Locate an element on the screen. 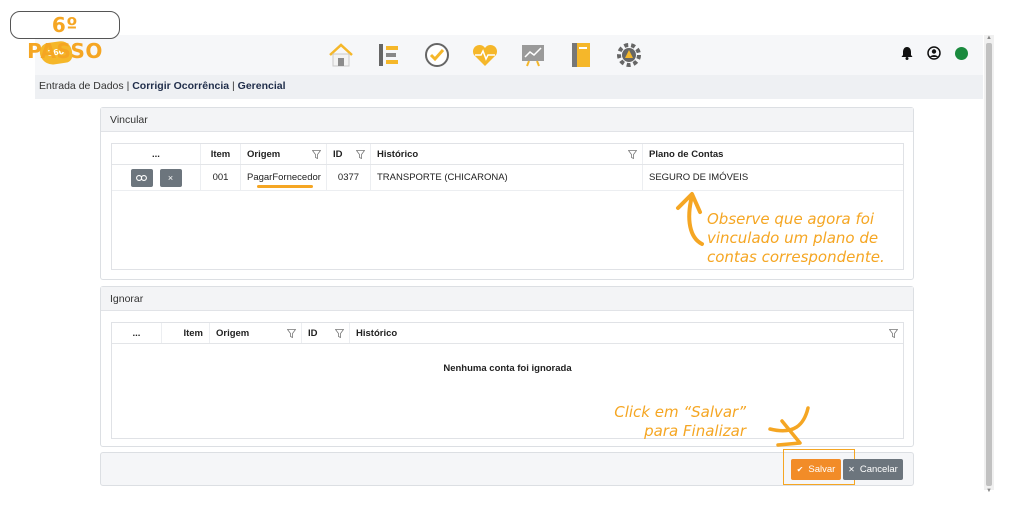 The height and width of the screenshot is (523, 1024). breadcrumb-item-entrada: Entrada de Dados is located at coordinates (81, 86).